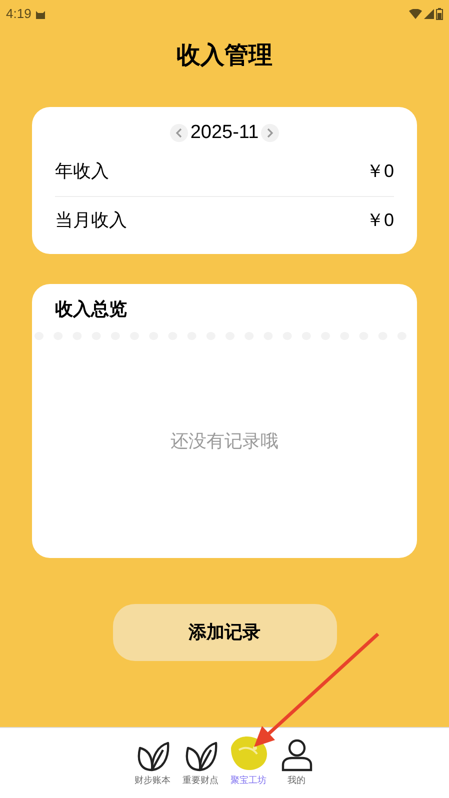  What do you see at coordinates (249, 762) in the screenshot?
I see `nav-tab: 聚宝工坊` at bounding box center [249, 762].